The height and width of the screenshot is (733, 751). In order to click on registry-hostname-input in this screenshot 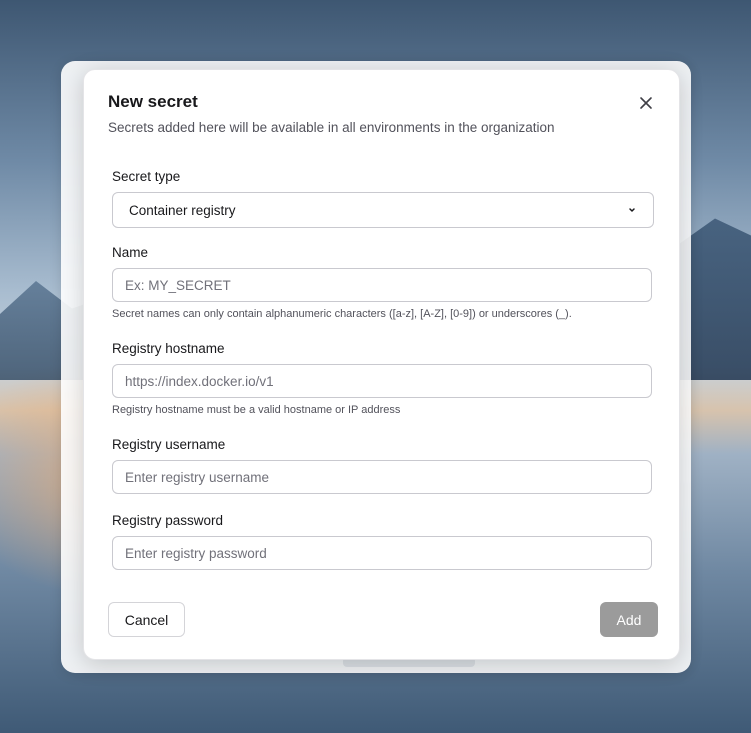, I will do `click(382, 381)`.